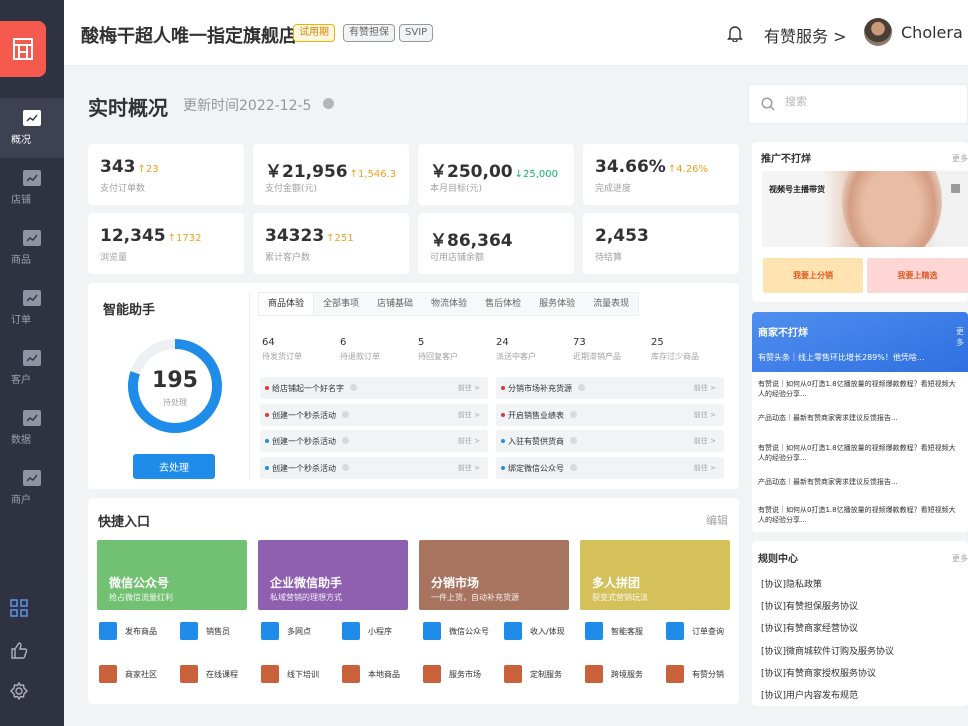 This screenshot has width=968, height=726. Describe the element at coordinates (114, 258) in the screenshot. I see `stat-label: 浏览量` at that location.